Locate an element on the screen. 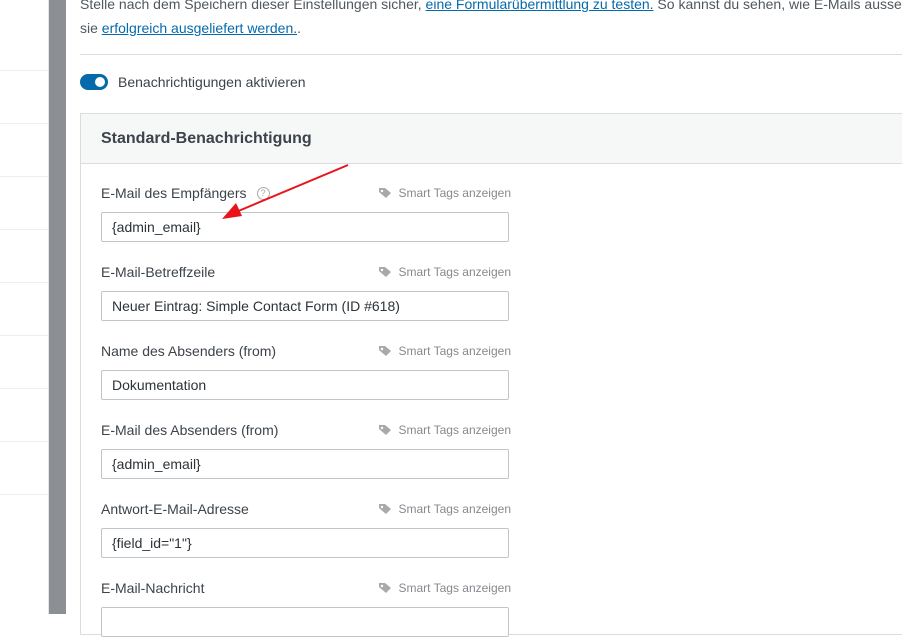 This screenshot has height=637, width=902. from-email-input: {admin_email} is located at coordinates (305, 464).